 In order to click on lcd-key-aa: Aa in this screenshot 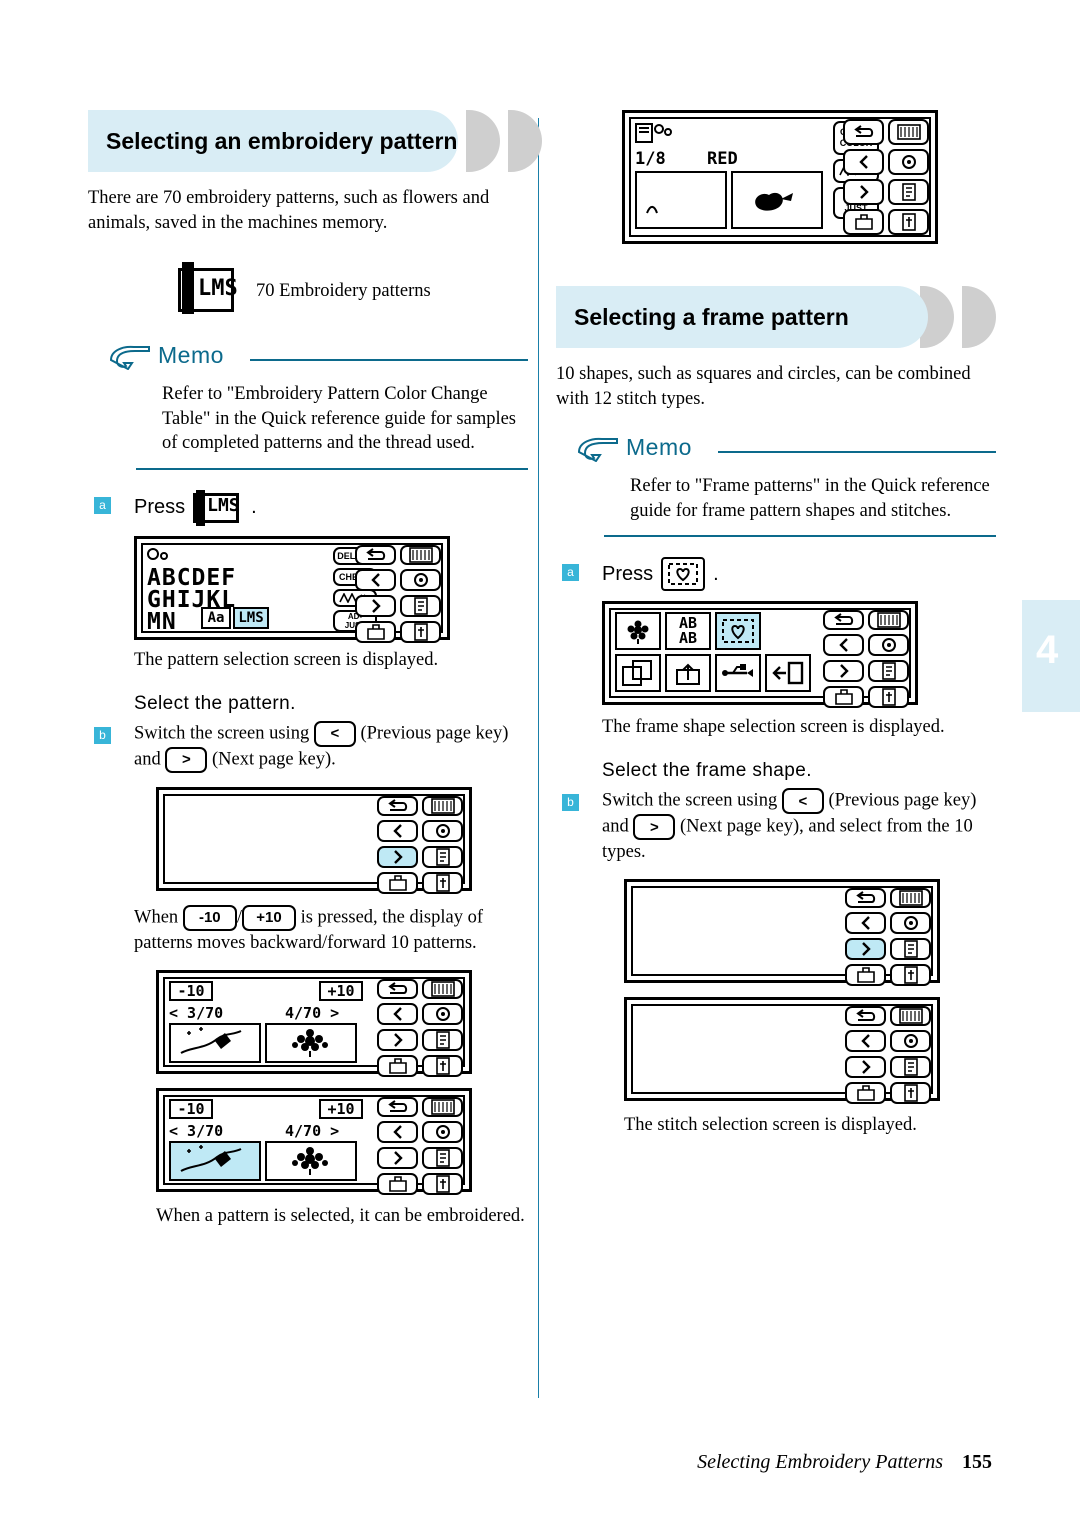, I will do `click(216, 617)`.